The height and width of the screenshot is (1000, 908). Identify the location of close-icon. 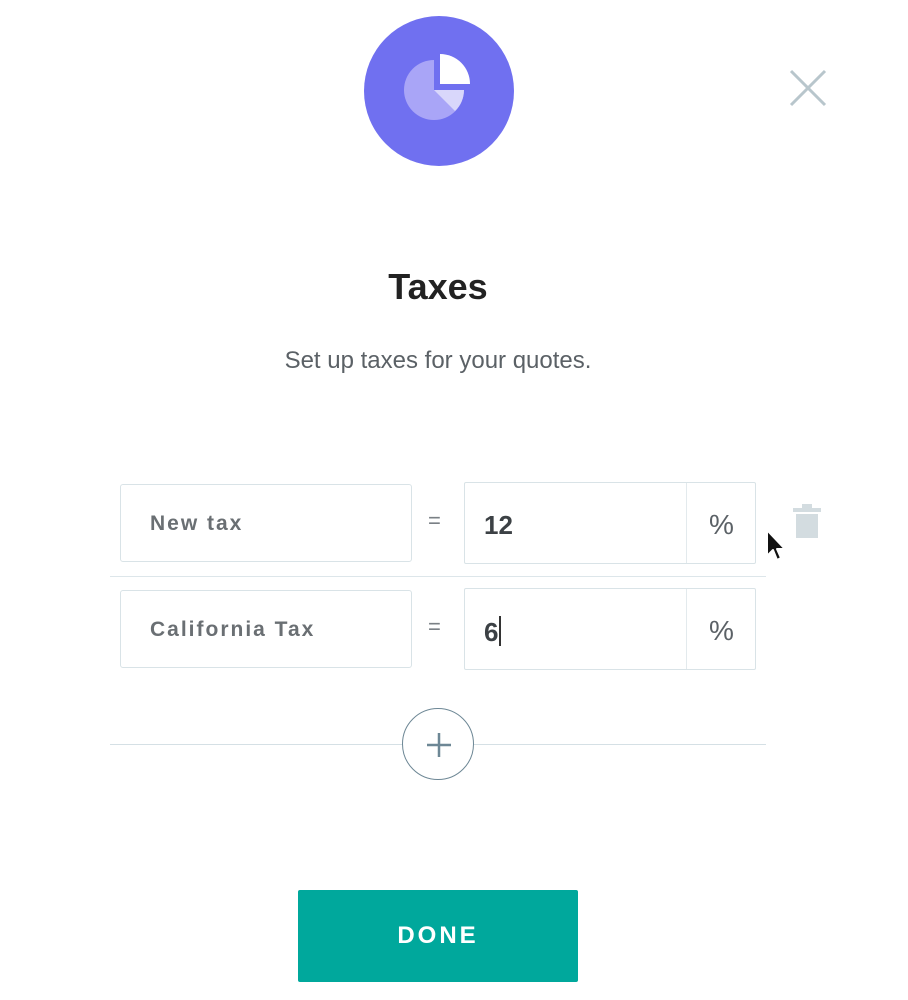
(808, 88).